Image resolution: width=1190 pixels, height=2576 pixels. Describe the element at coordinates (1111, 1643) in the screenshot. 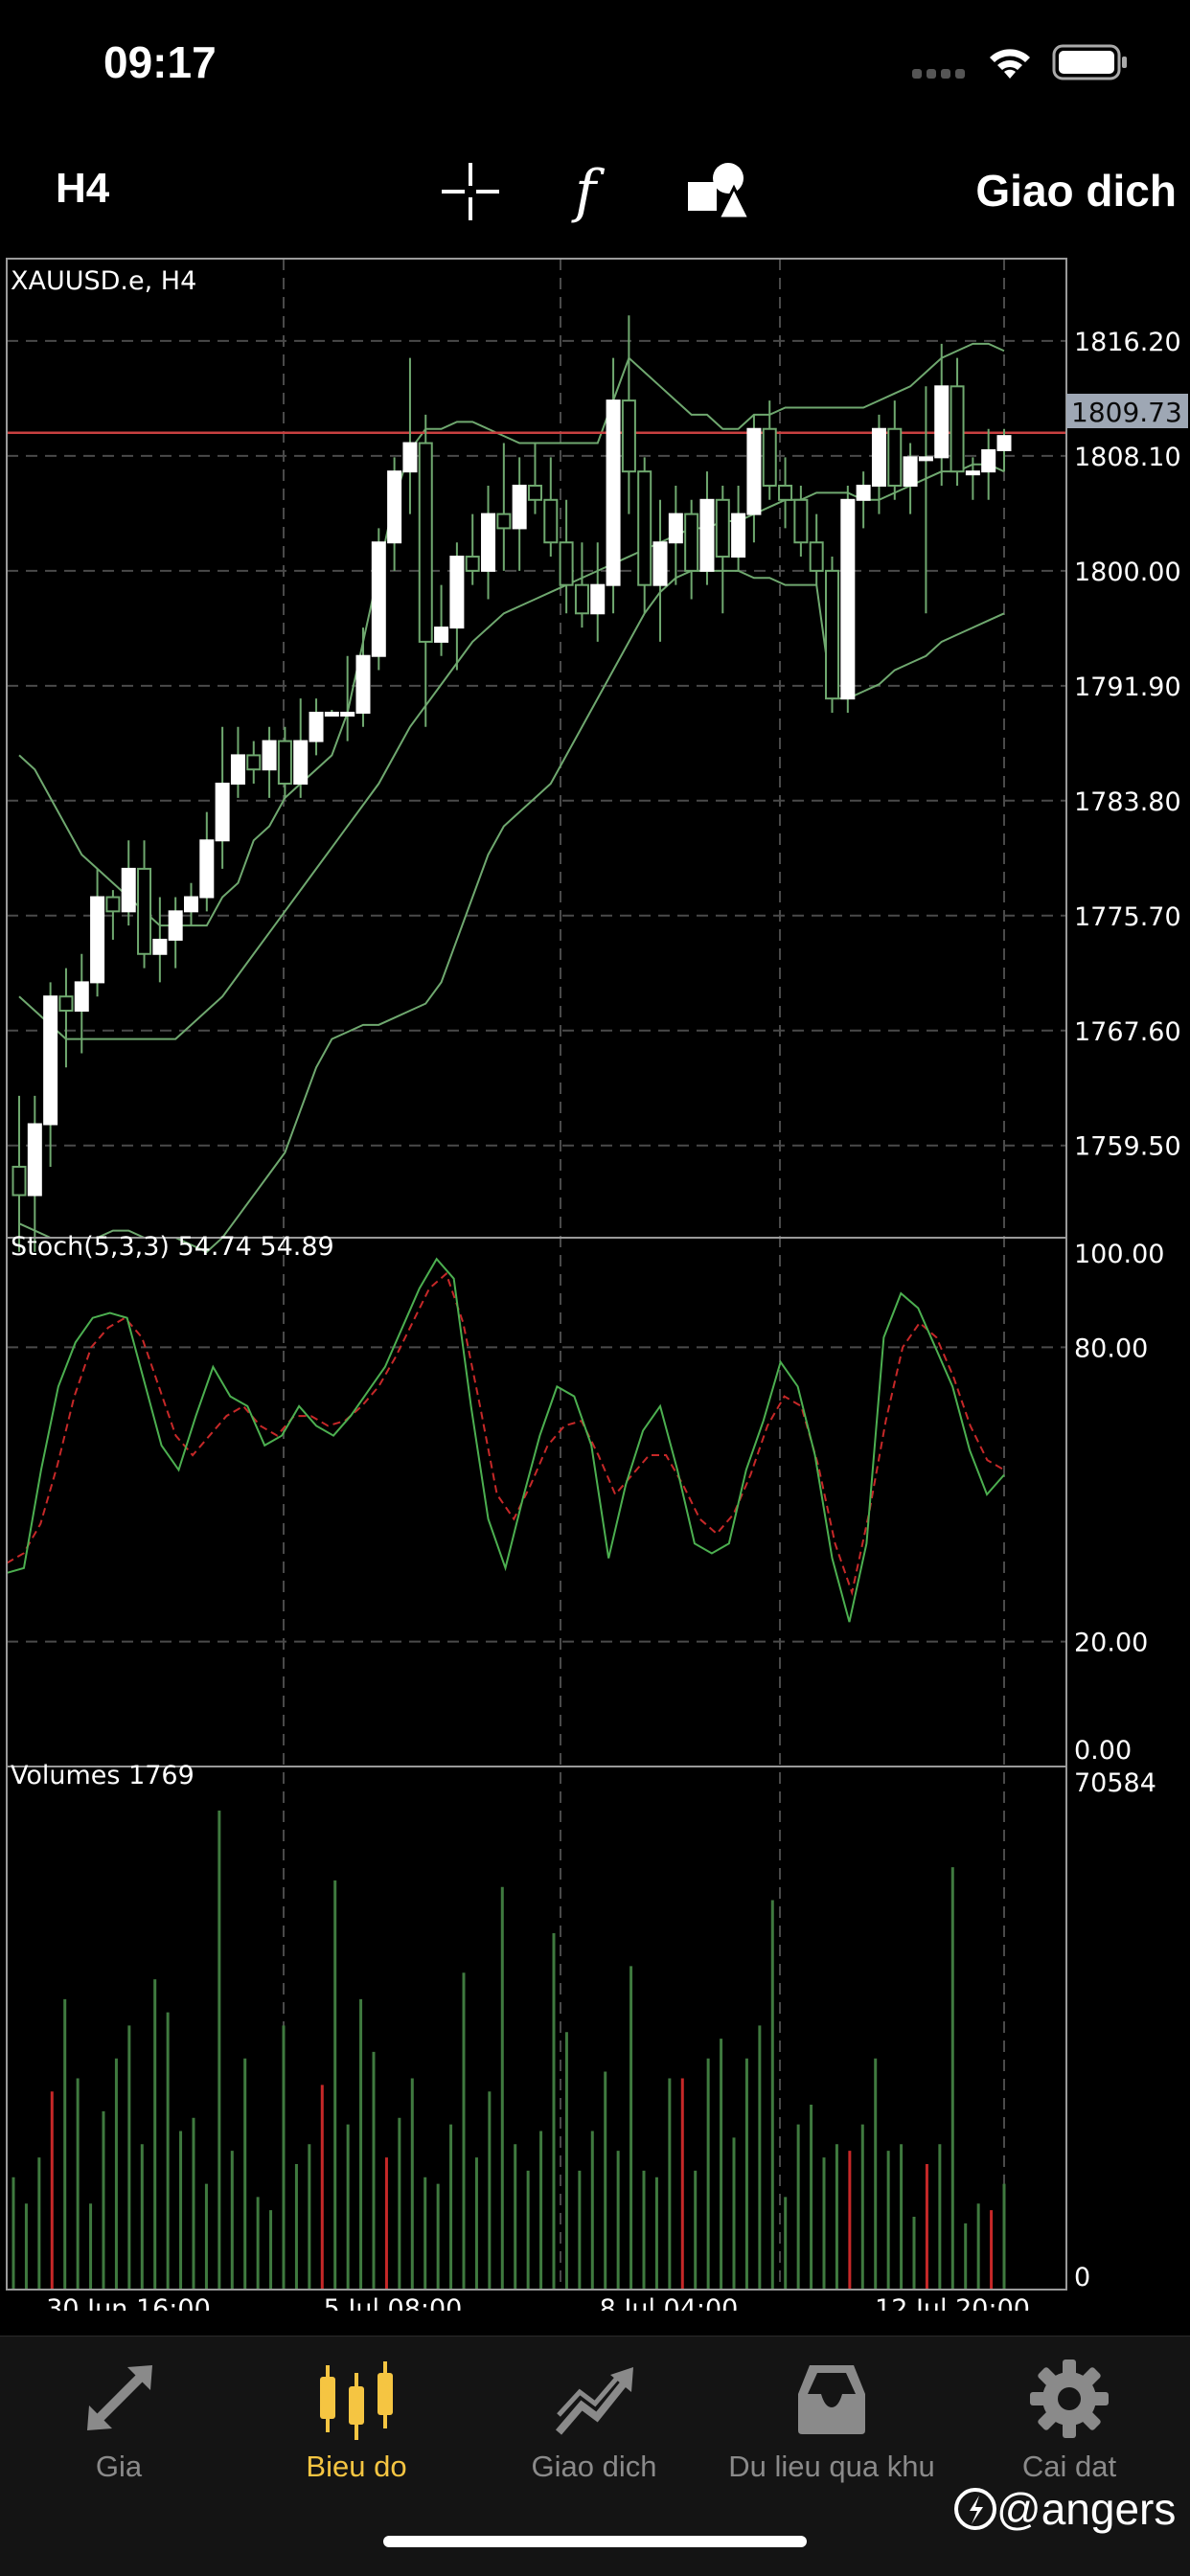

I see `stoch-tick-label: 20.00` at that location.